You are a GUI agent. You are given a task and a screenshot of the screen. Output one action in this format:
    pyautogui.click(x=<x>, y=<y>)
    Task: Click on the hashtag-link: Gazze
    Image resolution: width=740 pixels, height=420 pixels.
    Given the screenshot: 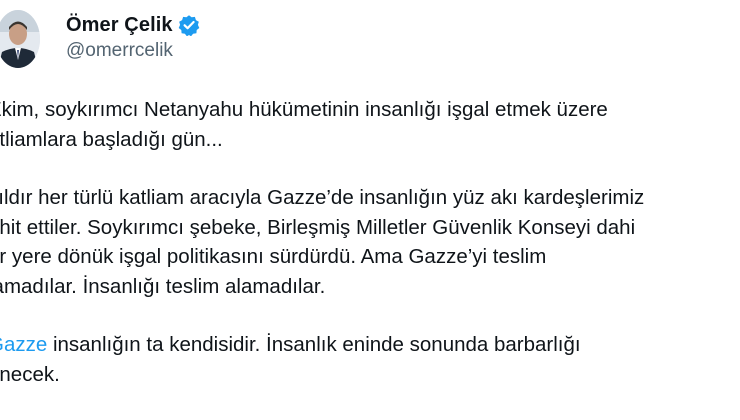 What is the action you would take?
    pyautogui.click(x=23, y=344)
    